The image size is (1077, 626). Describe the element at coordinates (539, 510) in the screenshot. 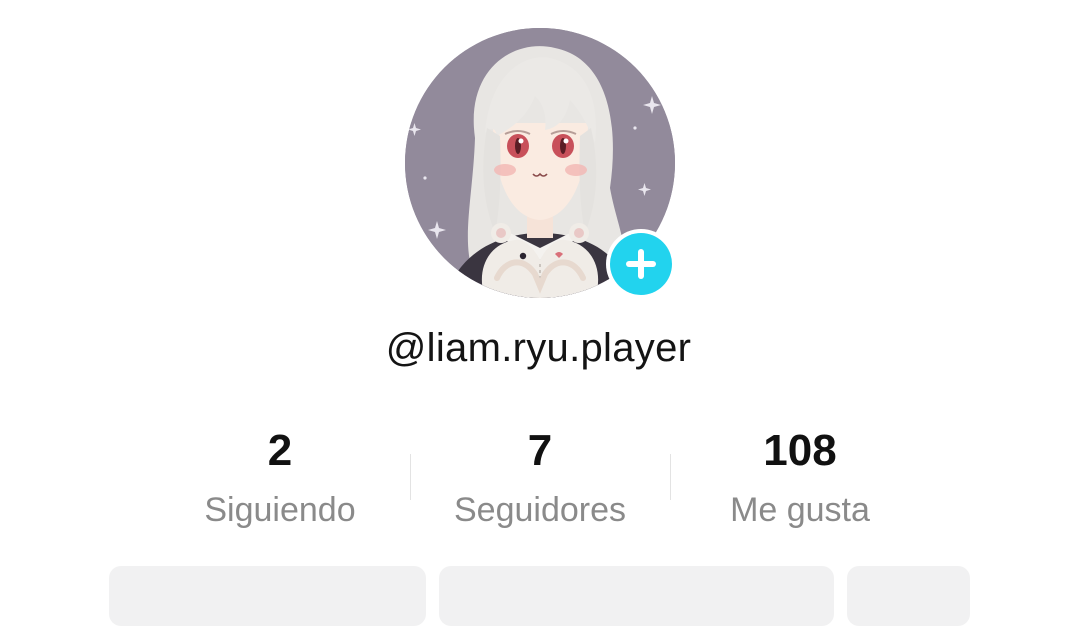

I see `followers-label: Seguidores` at that location.